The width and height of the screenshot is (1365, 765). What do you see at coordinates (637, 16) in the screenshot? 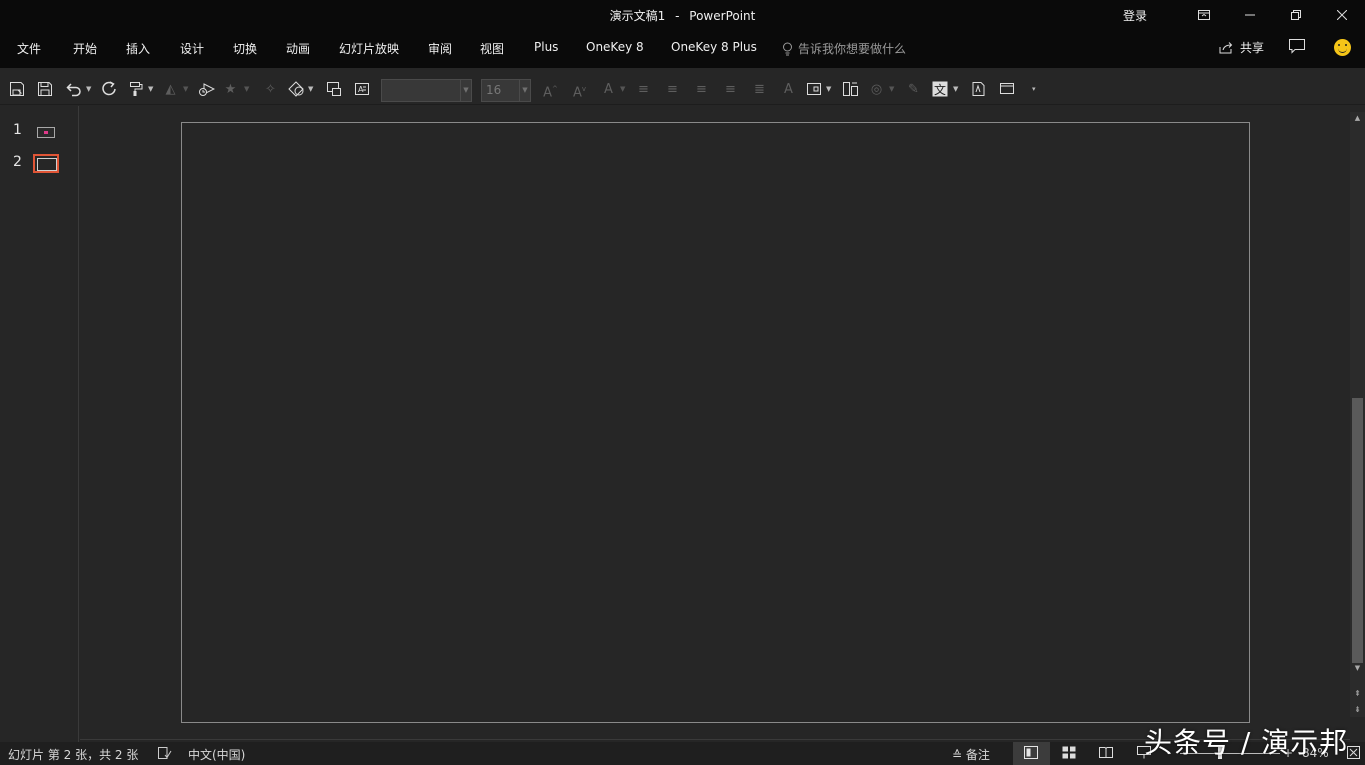
I see `document-name: 演示文稿1` at bounding box center [637, 16].